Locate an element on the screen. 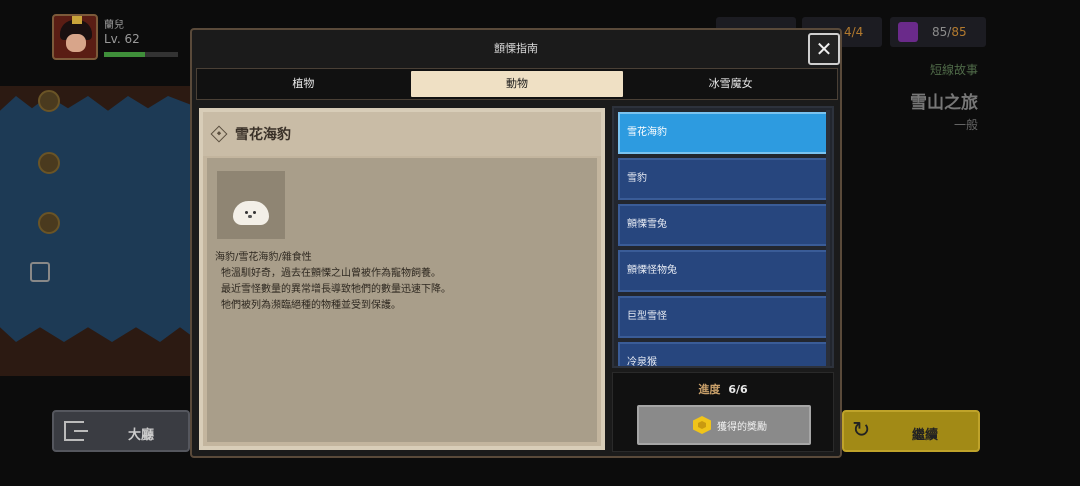 The height and width of the screenshot is (486, 1080). coin-icon is located at coordinates (702, 425).